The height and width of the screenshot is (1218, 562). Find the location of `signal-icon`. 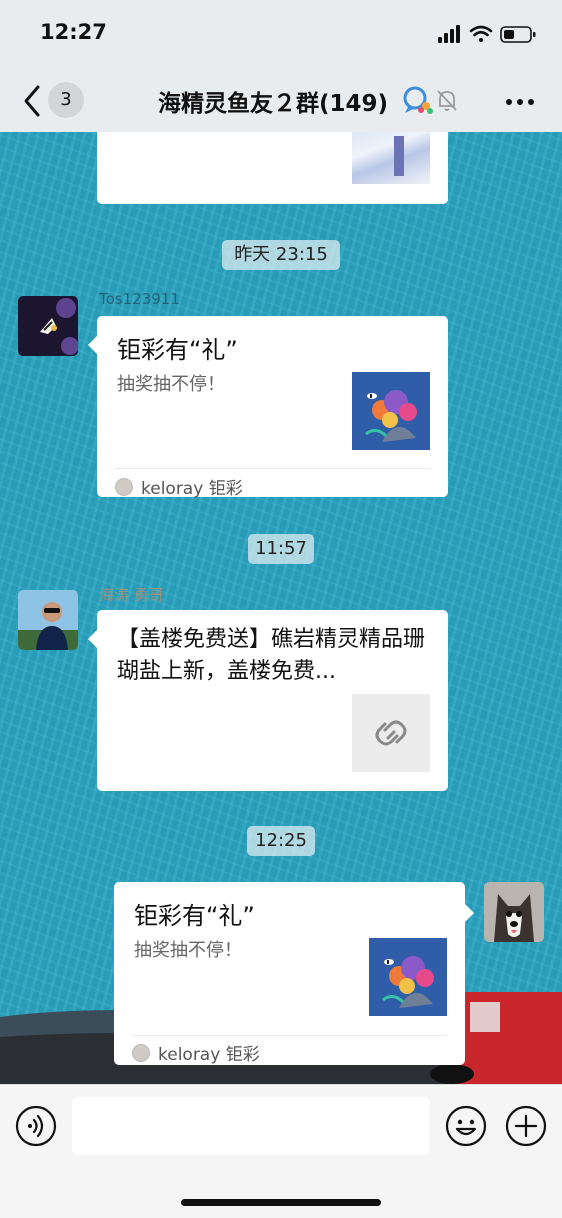

signal-icon is located at coordinates (449, 34).